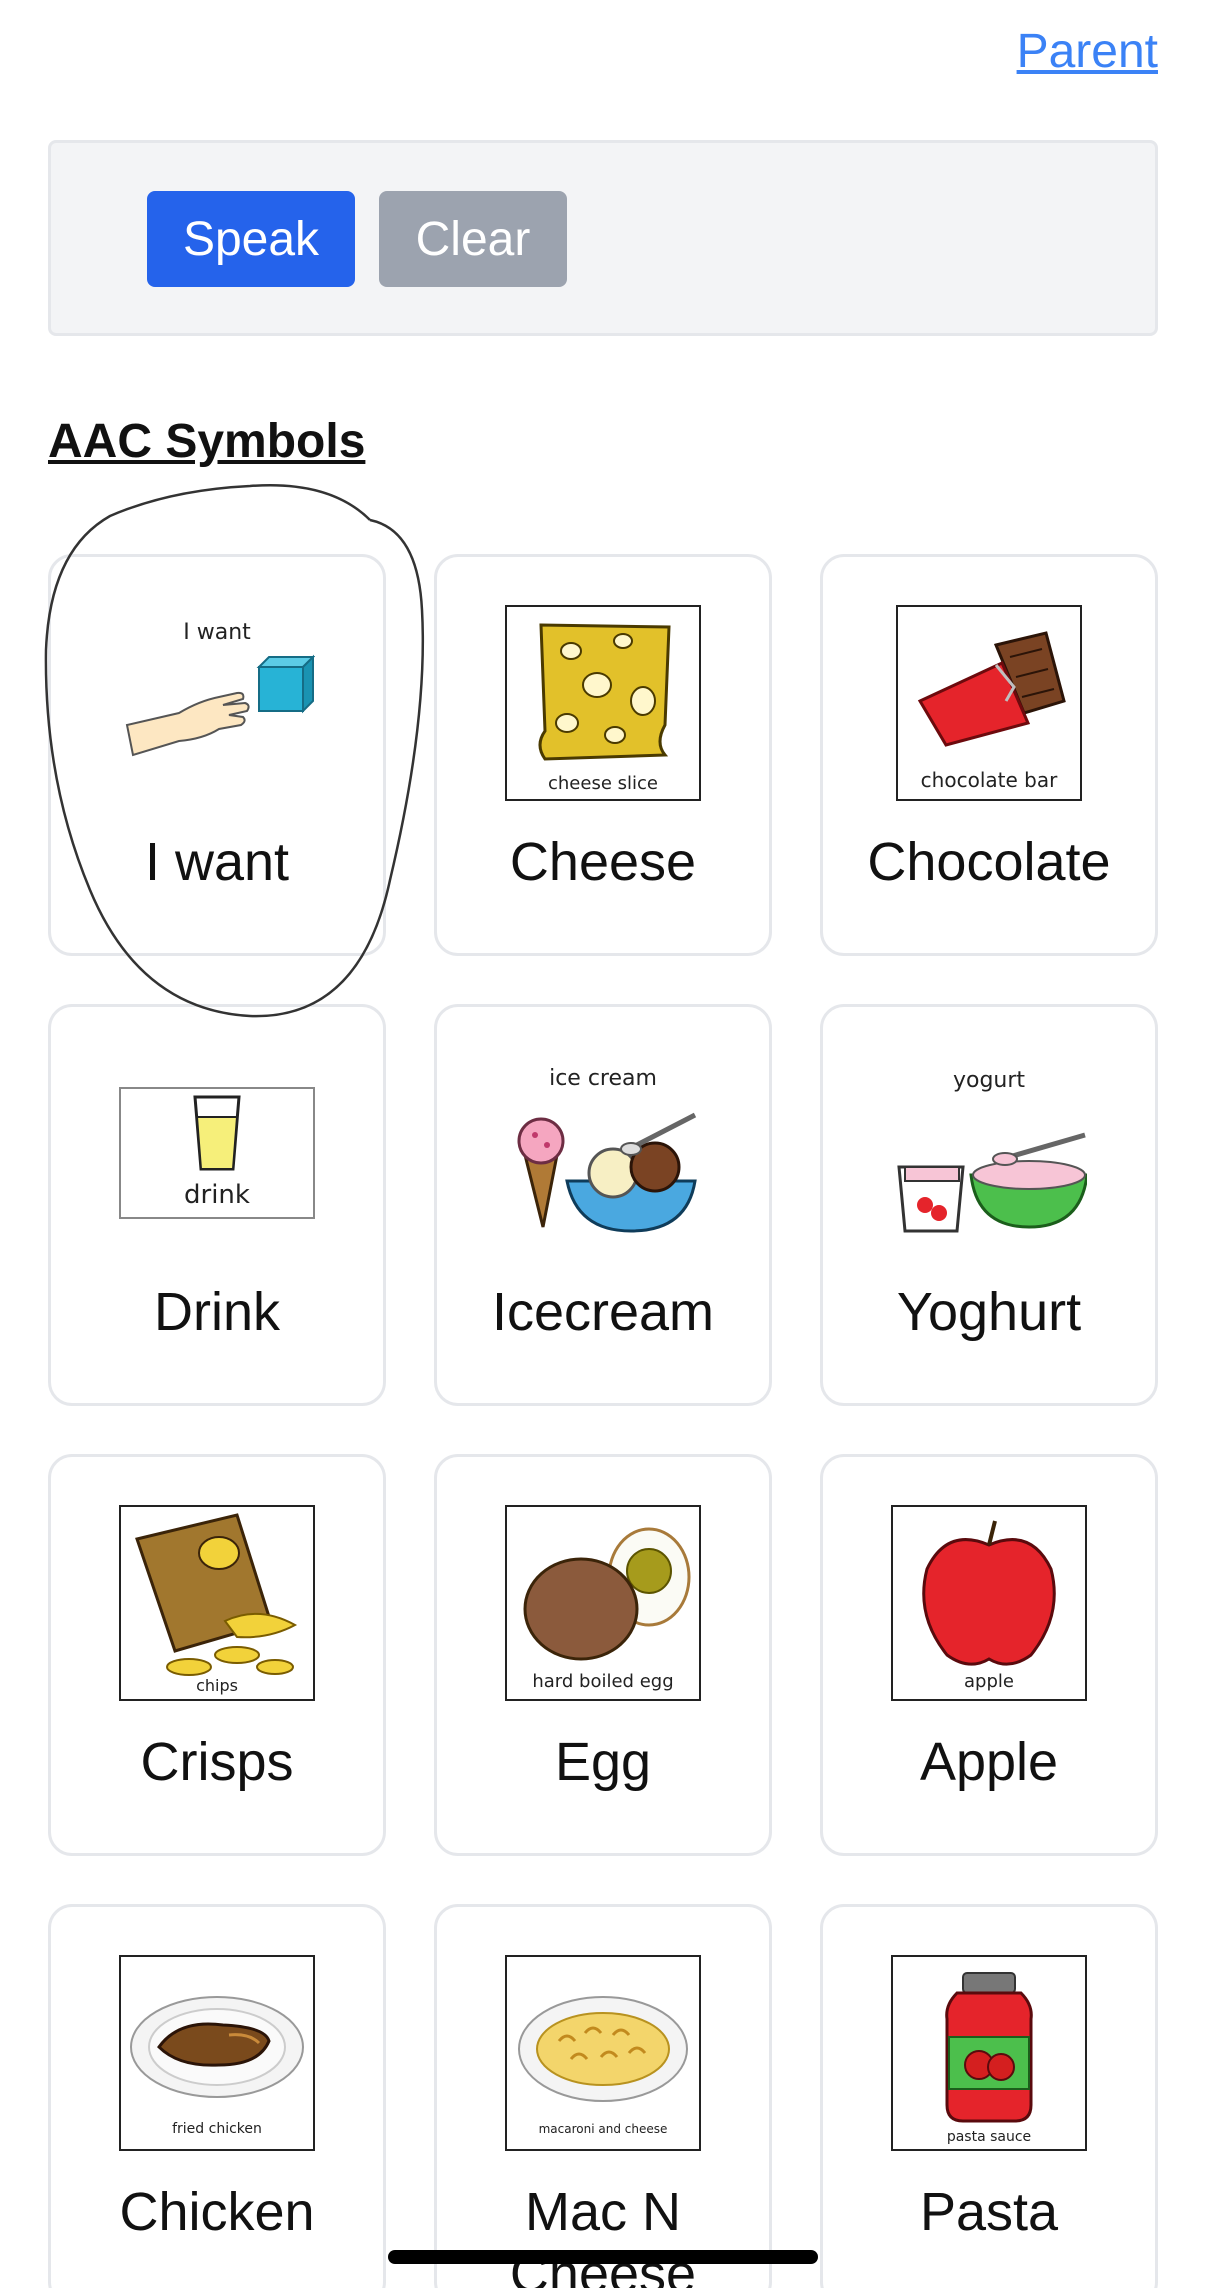 This screenshot has width=1206, height=2288. I want to click on symbol-label: I want, so click(217, 862).